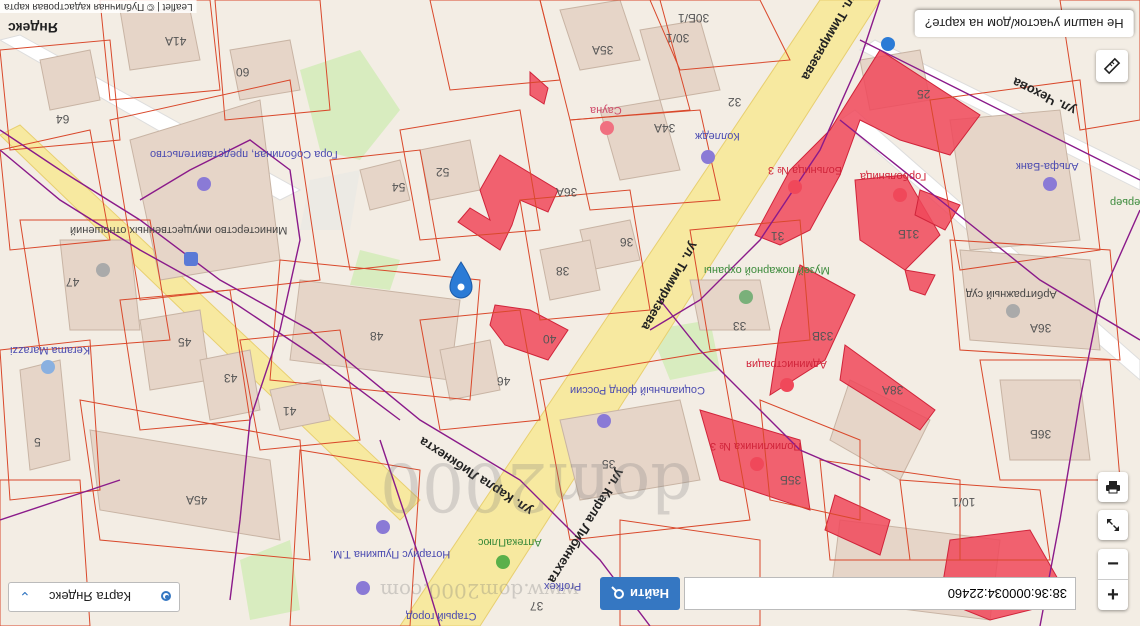 The image size is (1140, 626). Describe the element at coordinates (441, 616) in the screenshot. I see `poi-label: Старый город` at that location.